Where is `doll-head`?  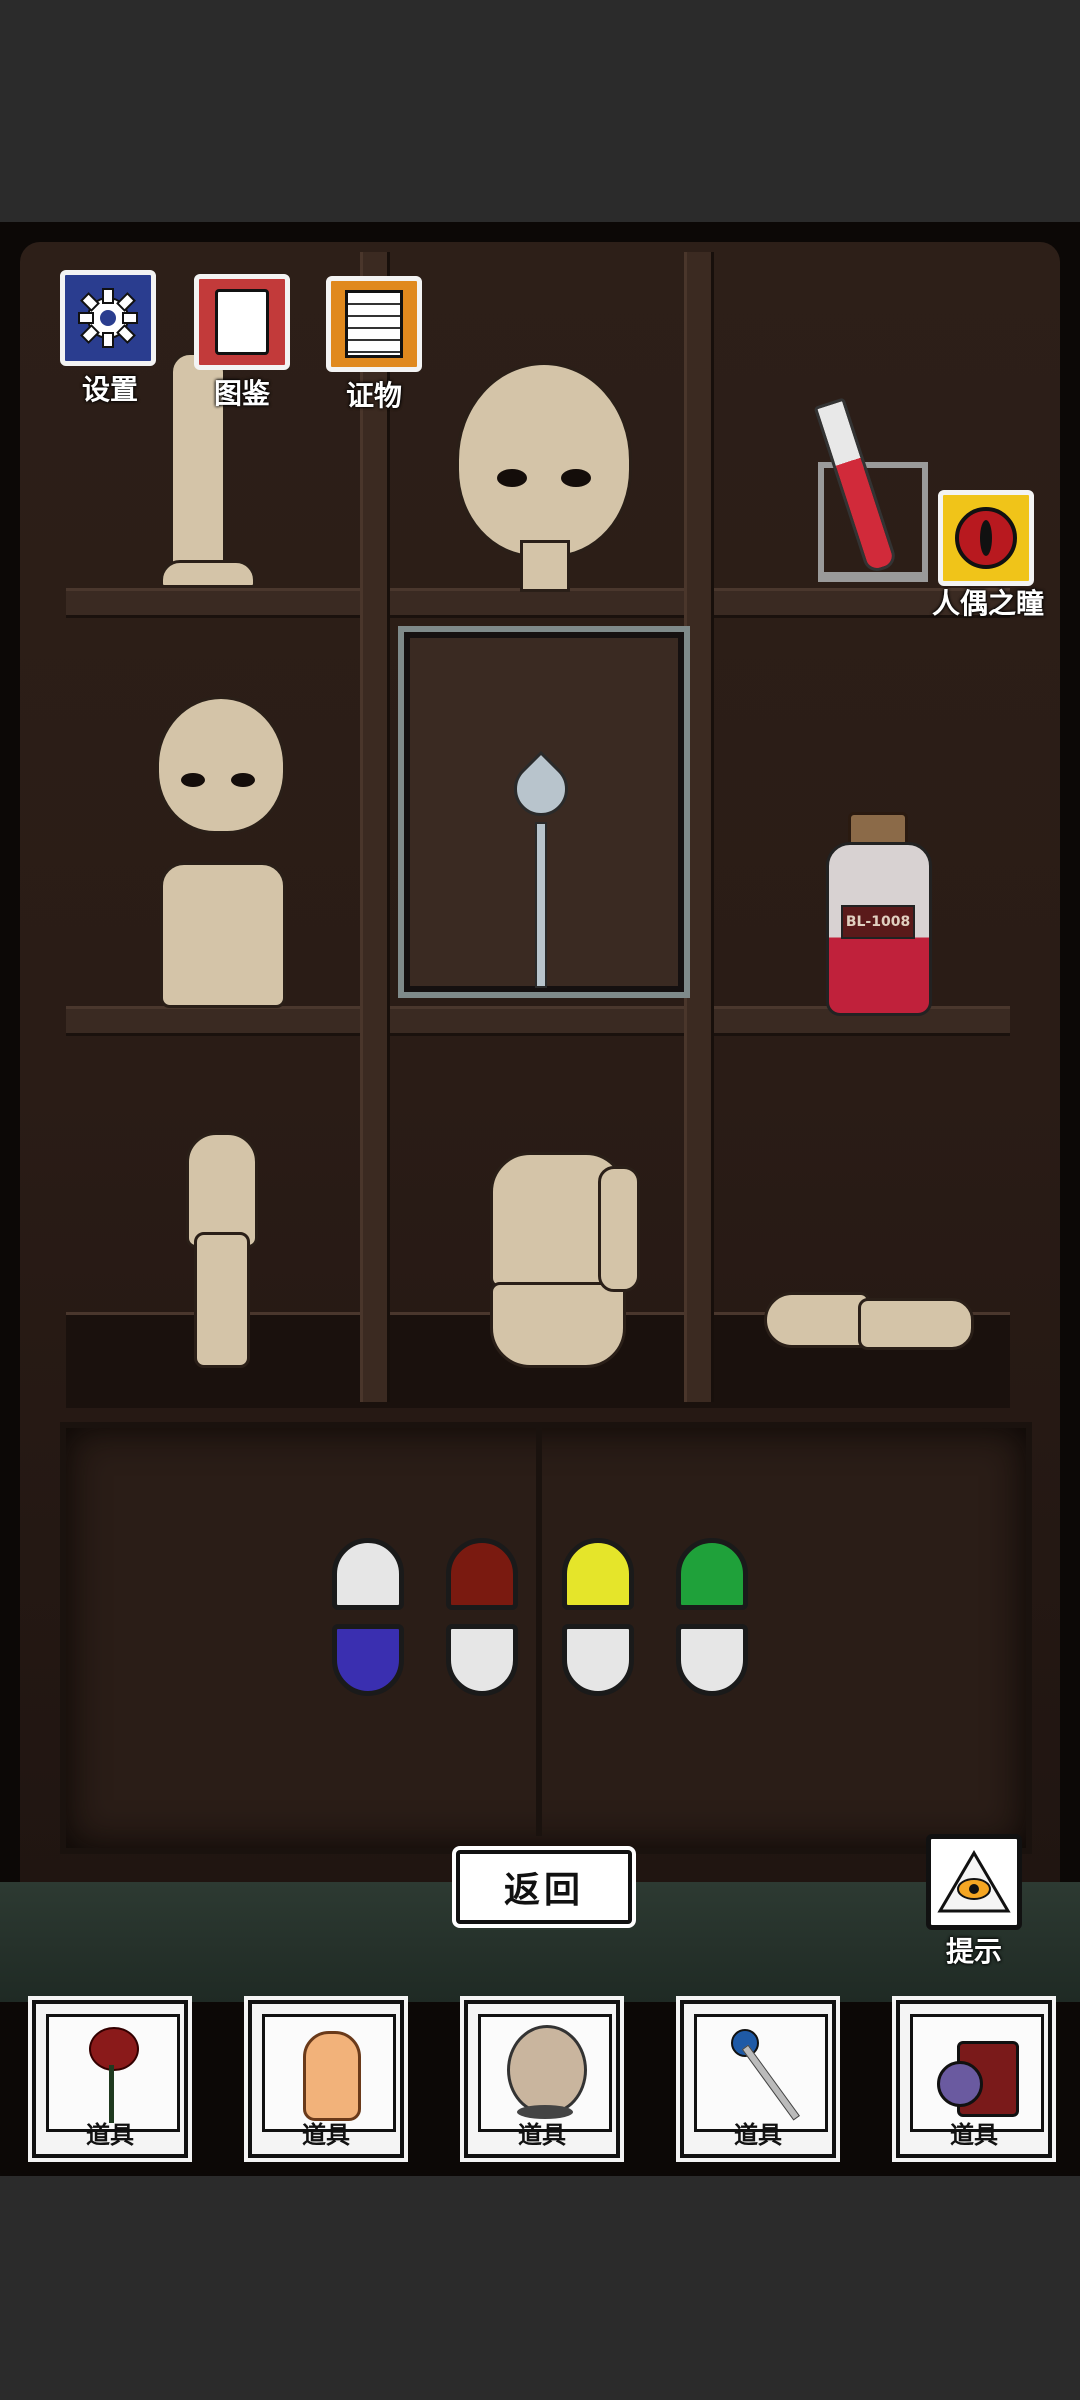
doll-head is located at coordinates (544, 460).